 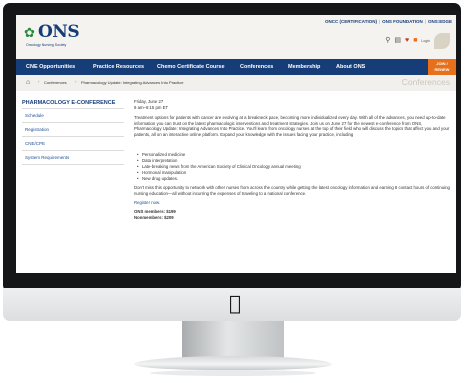 What do you see at coordinates (387, 41) in the screenshot?
I see `search-icon: ⚲` at bounding box center [387, 41].